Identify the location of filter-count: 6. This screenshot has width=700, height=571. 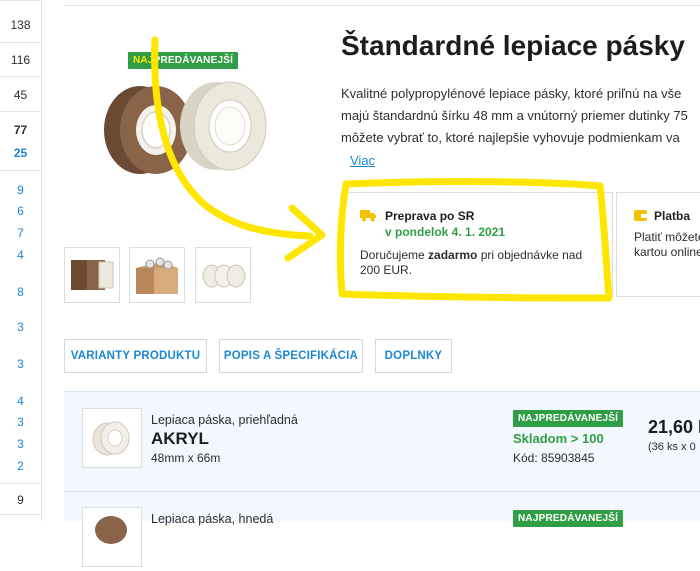
(20, 211).